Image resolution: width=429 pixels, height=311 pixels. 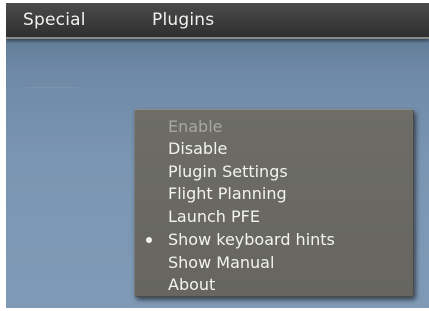 What do you see at coordinates (52, 87) in the screenshot?
I see `background-detail` at bounding box center [52, 87].